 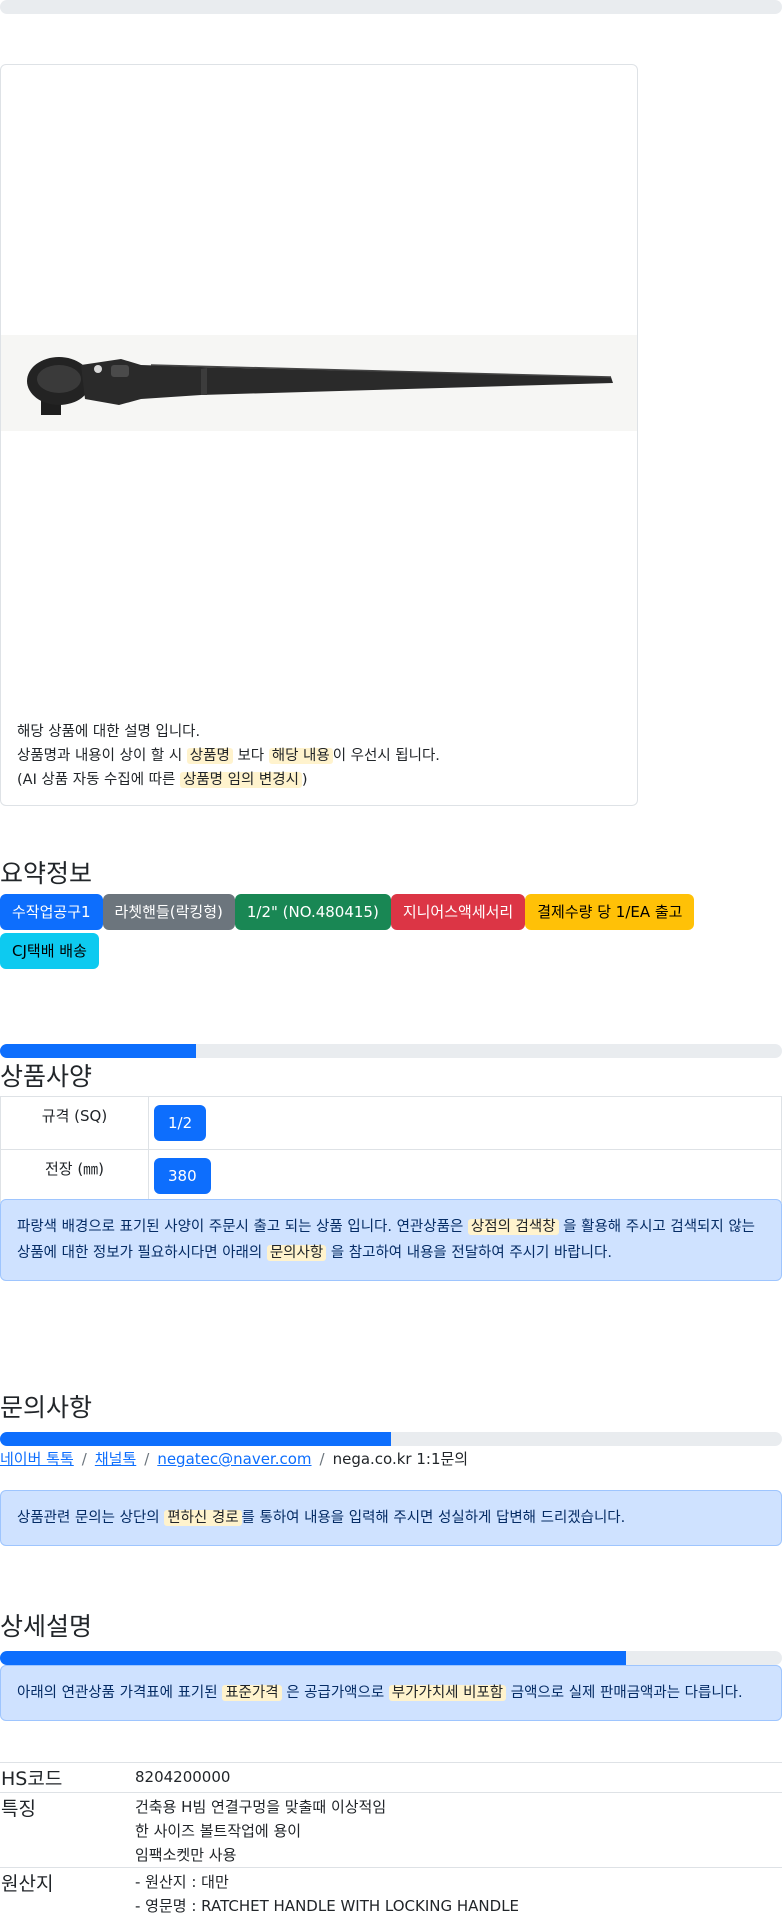 I want to click on inquiry-title: 문의사항, so click(x=46, y=1407).